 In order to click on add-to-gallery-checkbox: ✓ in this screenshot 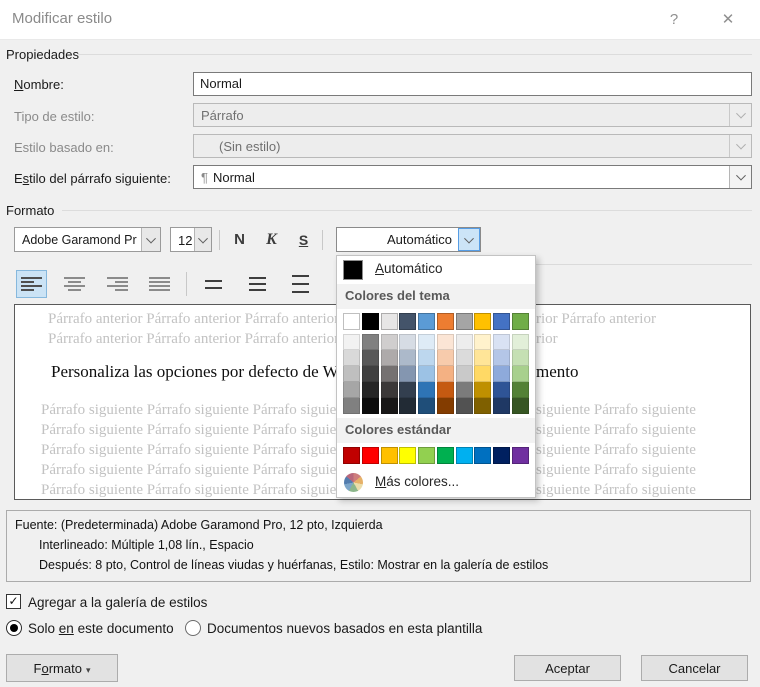, I will do `click(13, 601)`.